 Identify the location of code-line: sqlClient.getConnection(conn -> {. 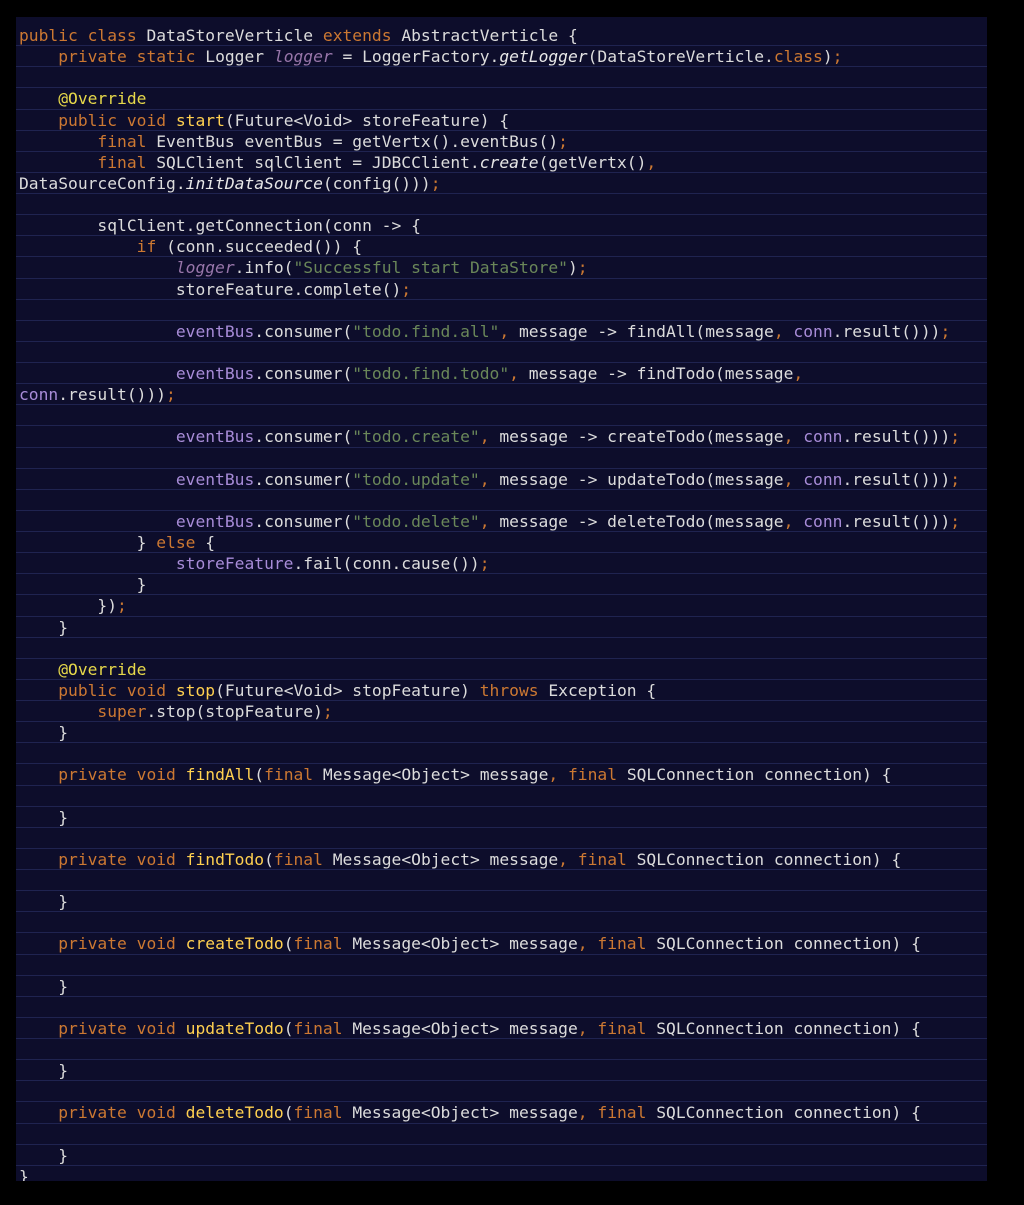
(501, 226).